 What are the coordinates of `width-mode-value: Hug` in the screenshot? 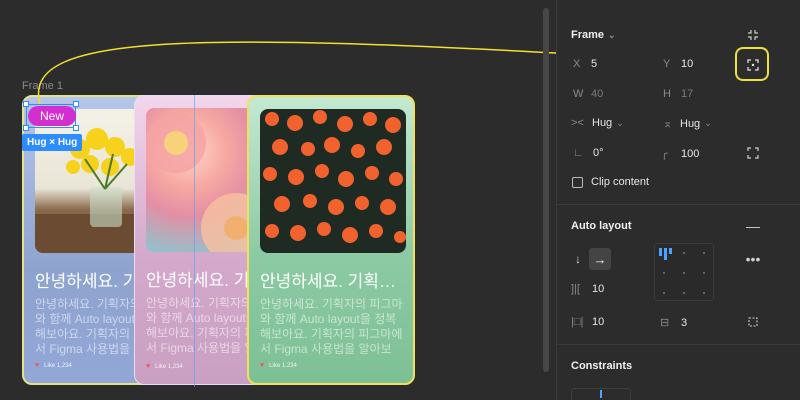 It's located at (602, 123).